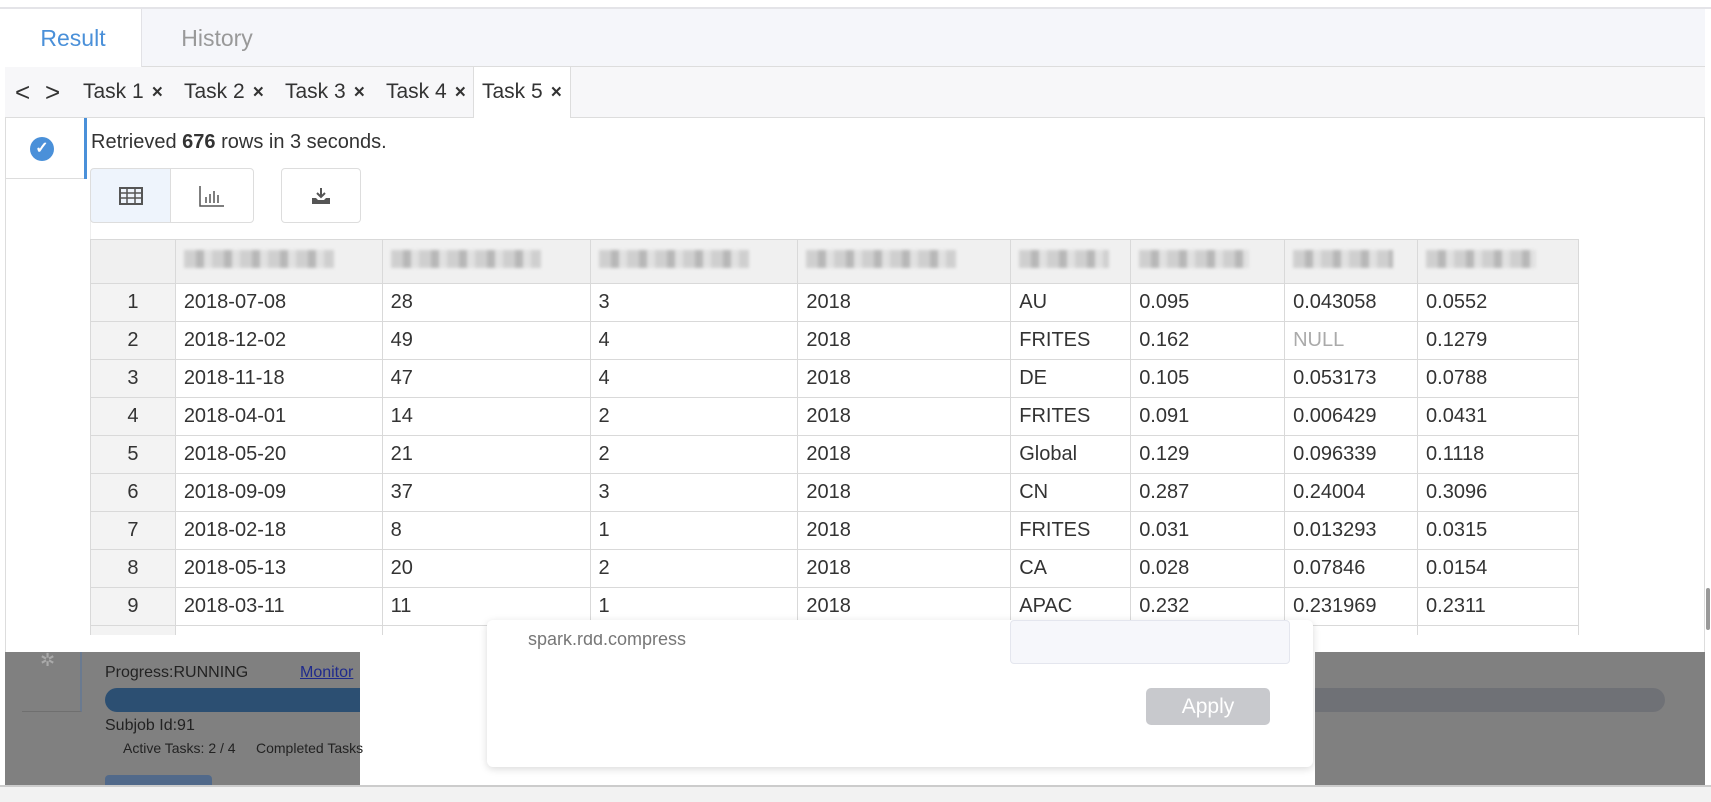 The image size is (1711, 802). What do you see at coordinates (1150, 642) in the screenshot?
I see `config-value-input` at bounding box center [1150, 642].